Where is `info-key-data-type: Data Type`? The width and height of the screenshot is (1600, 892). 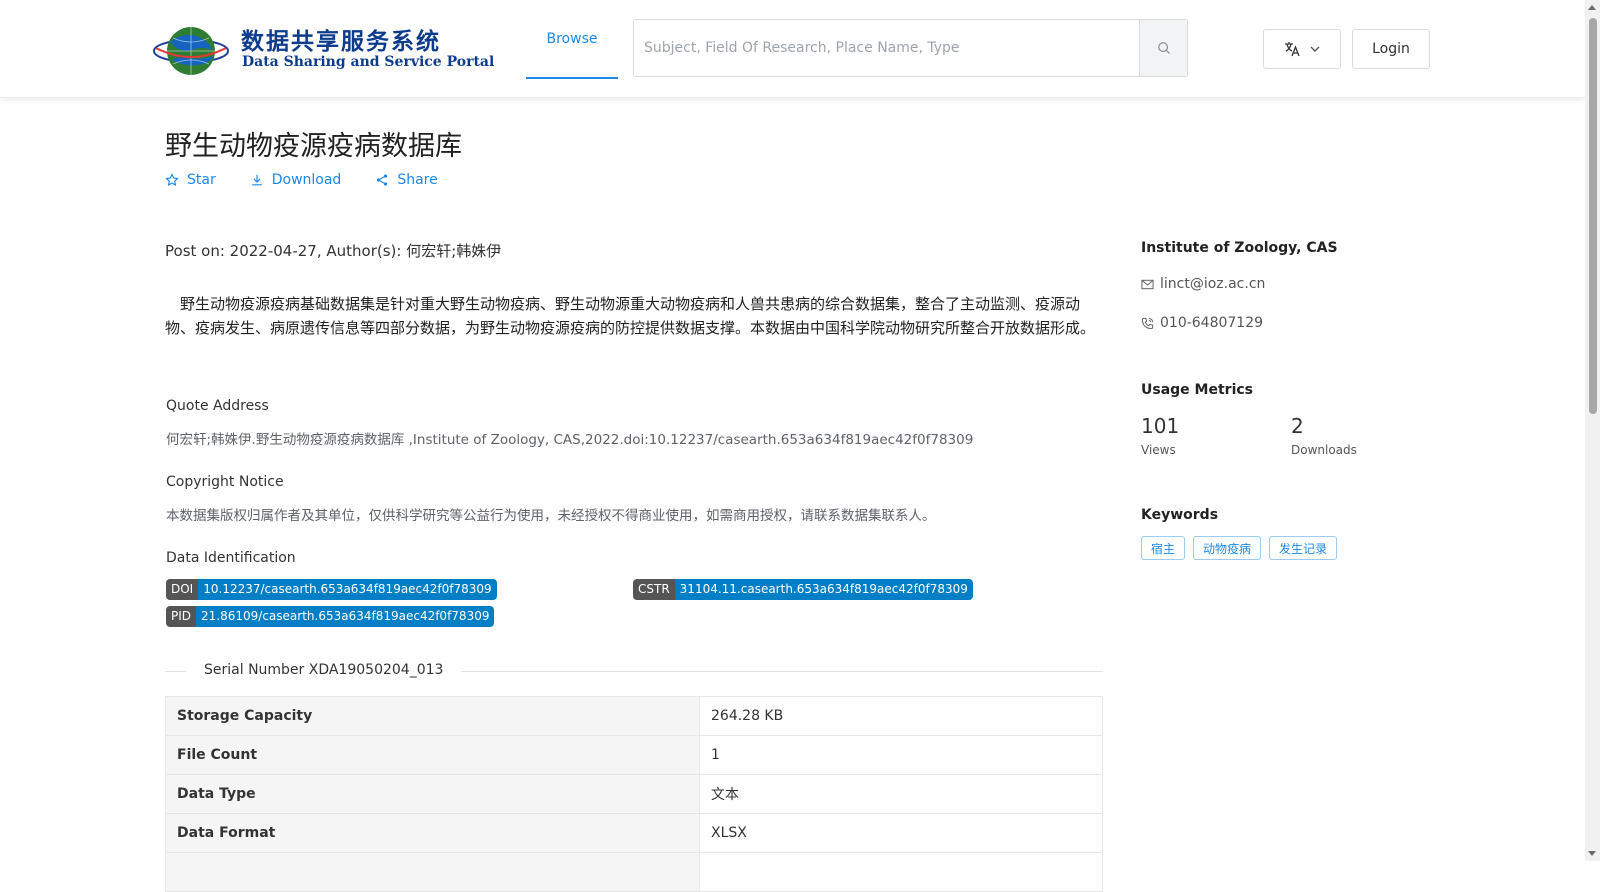 info-key-data-type: Data Type is located at coordinates (432, 794).